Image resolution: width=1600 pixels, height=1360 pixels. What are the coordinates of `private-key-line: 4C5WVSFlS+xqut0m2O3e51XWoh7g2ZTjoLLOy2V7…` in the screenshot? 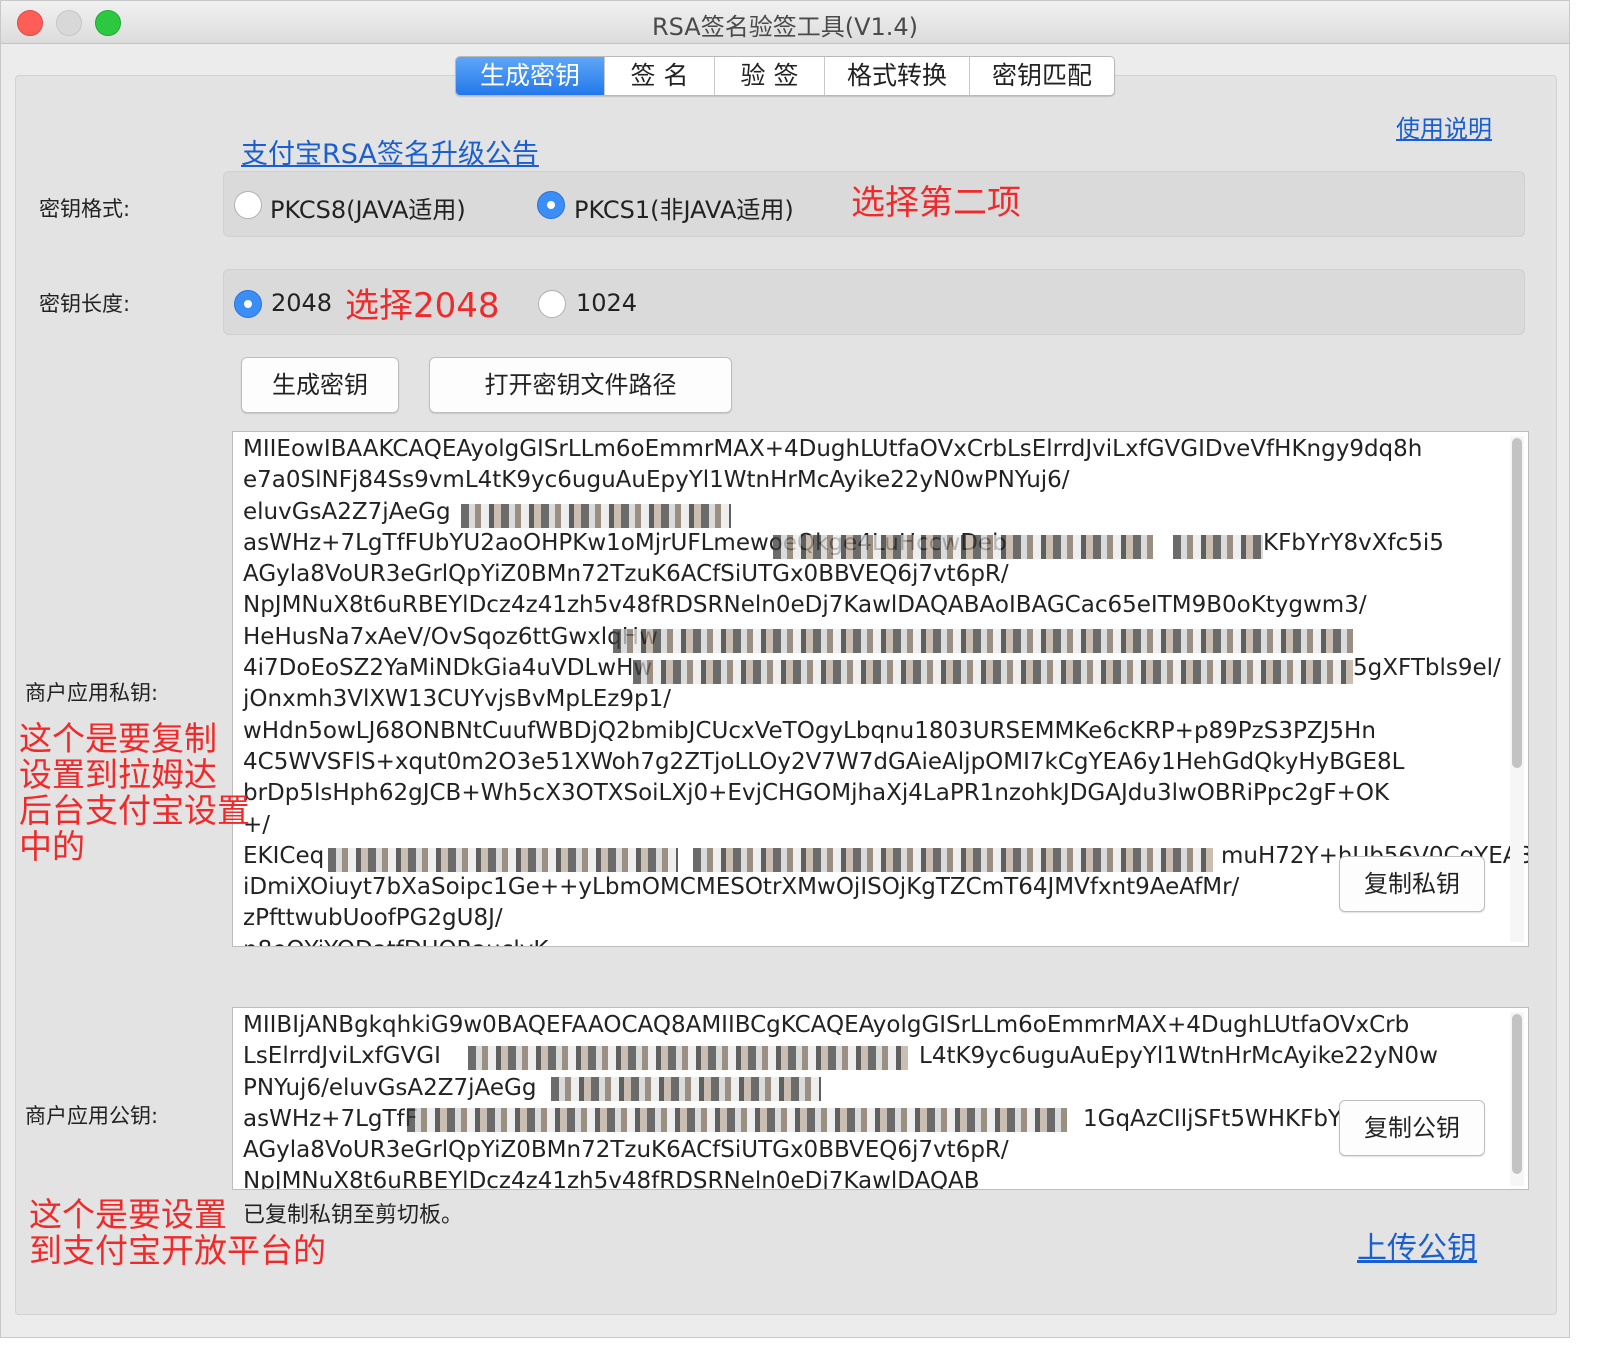 It's located at (824, 761).